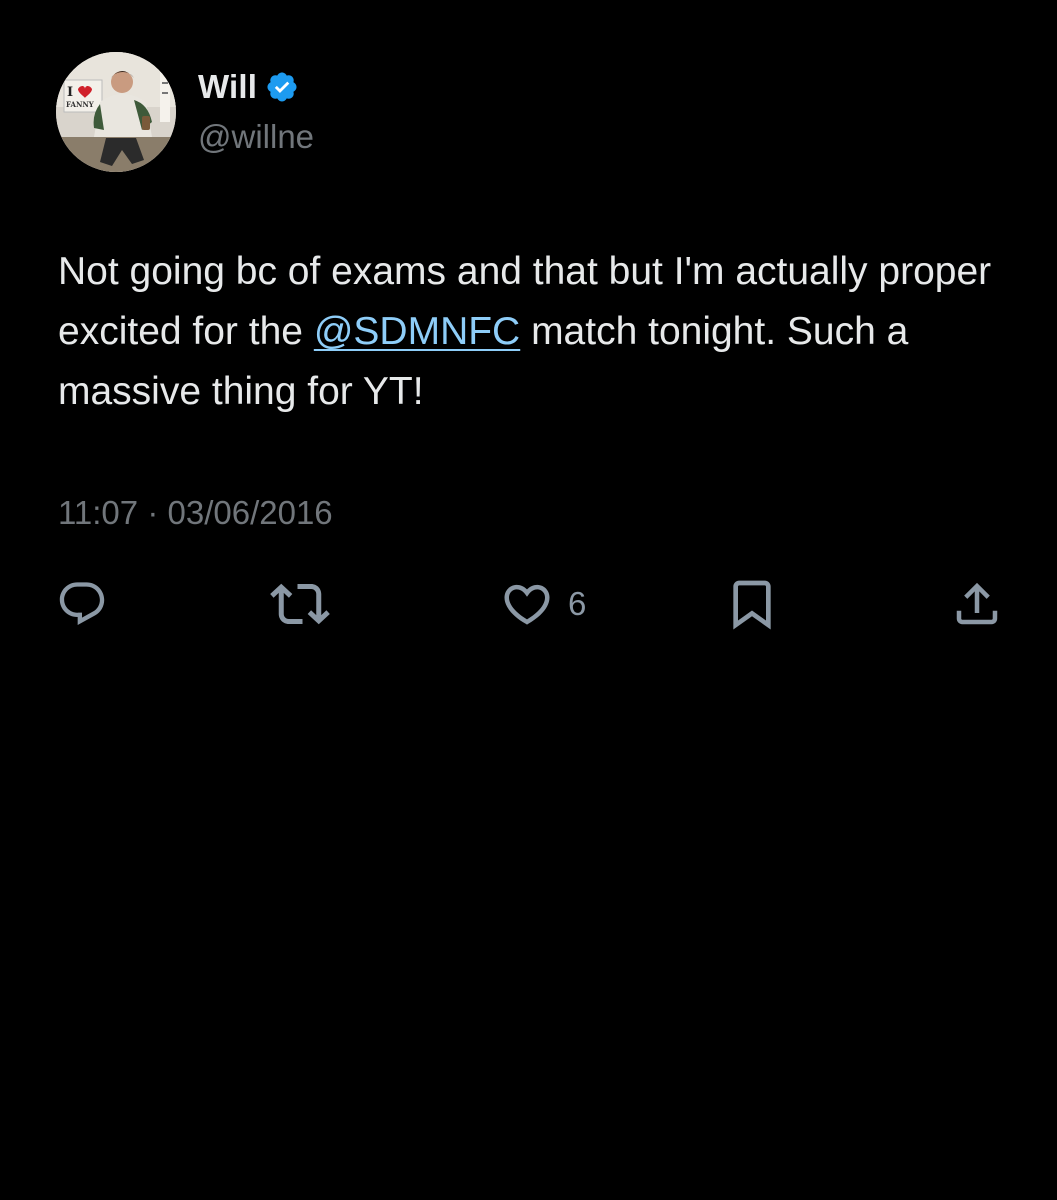 The height and width of the screenshot is (1200, 1057). What do you see at coordinates (417, 331) in the screenshot?
I see `mention-link: @SDMNFC` at bounding box center [417, 331].